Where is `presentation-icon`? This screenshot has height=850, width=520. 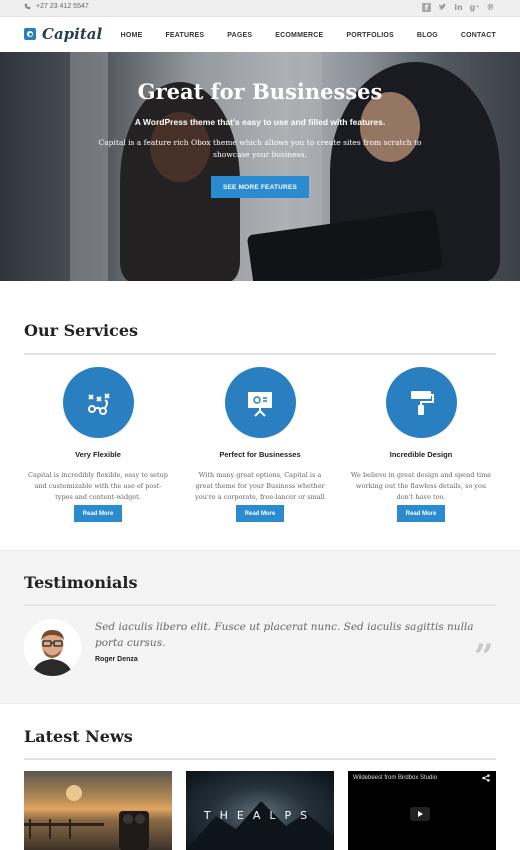 presentation-icon is located at coordinates (260, 404).